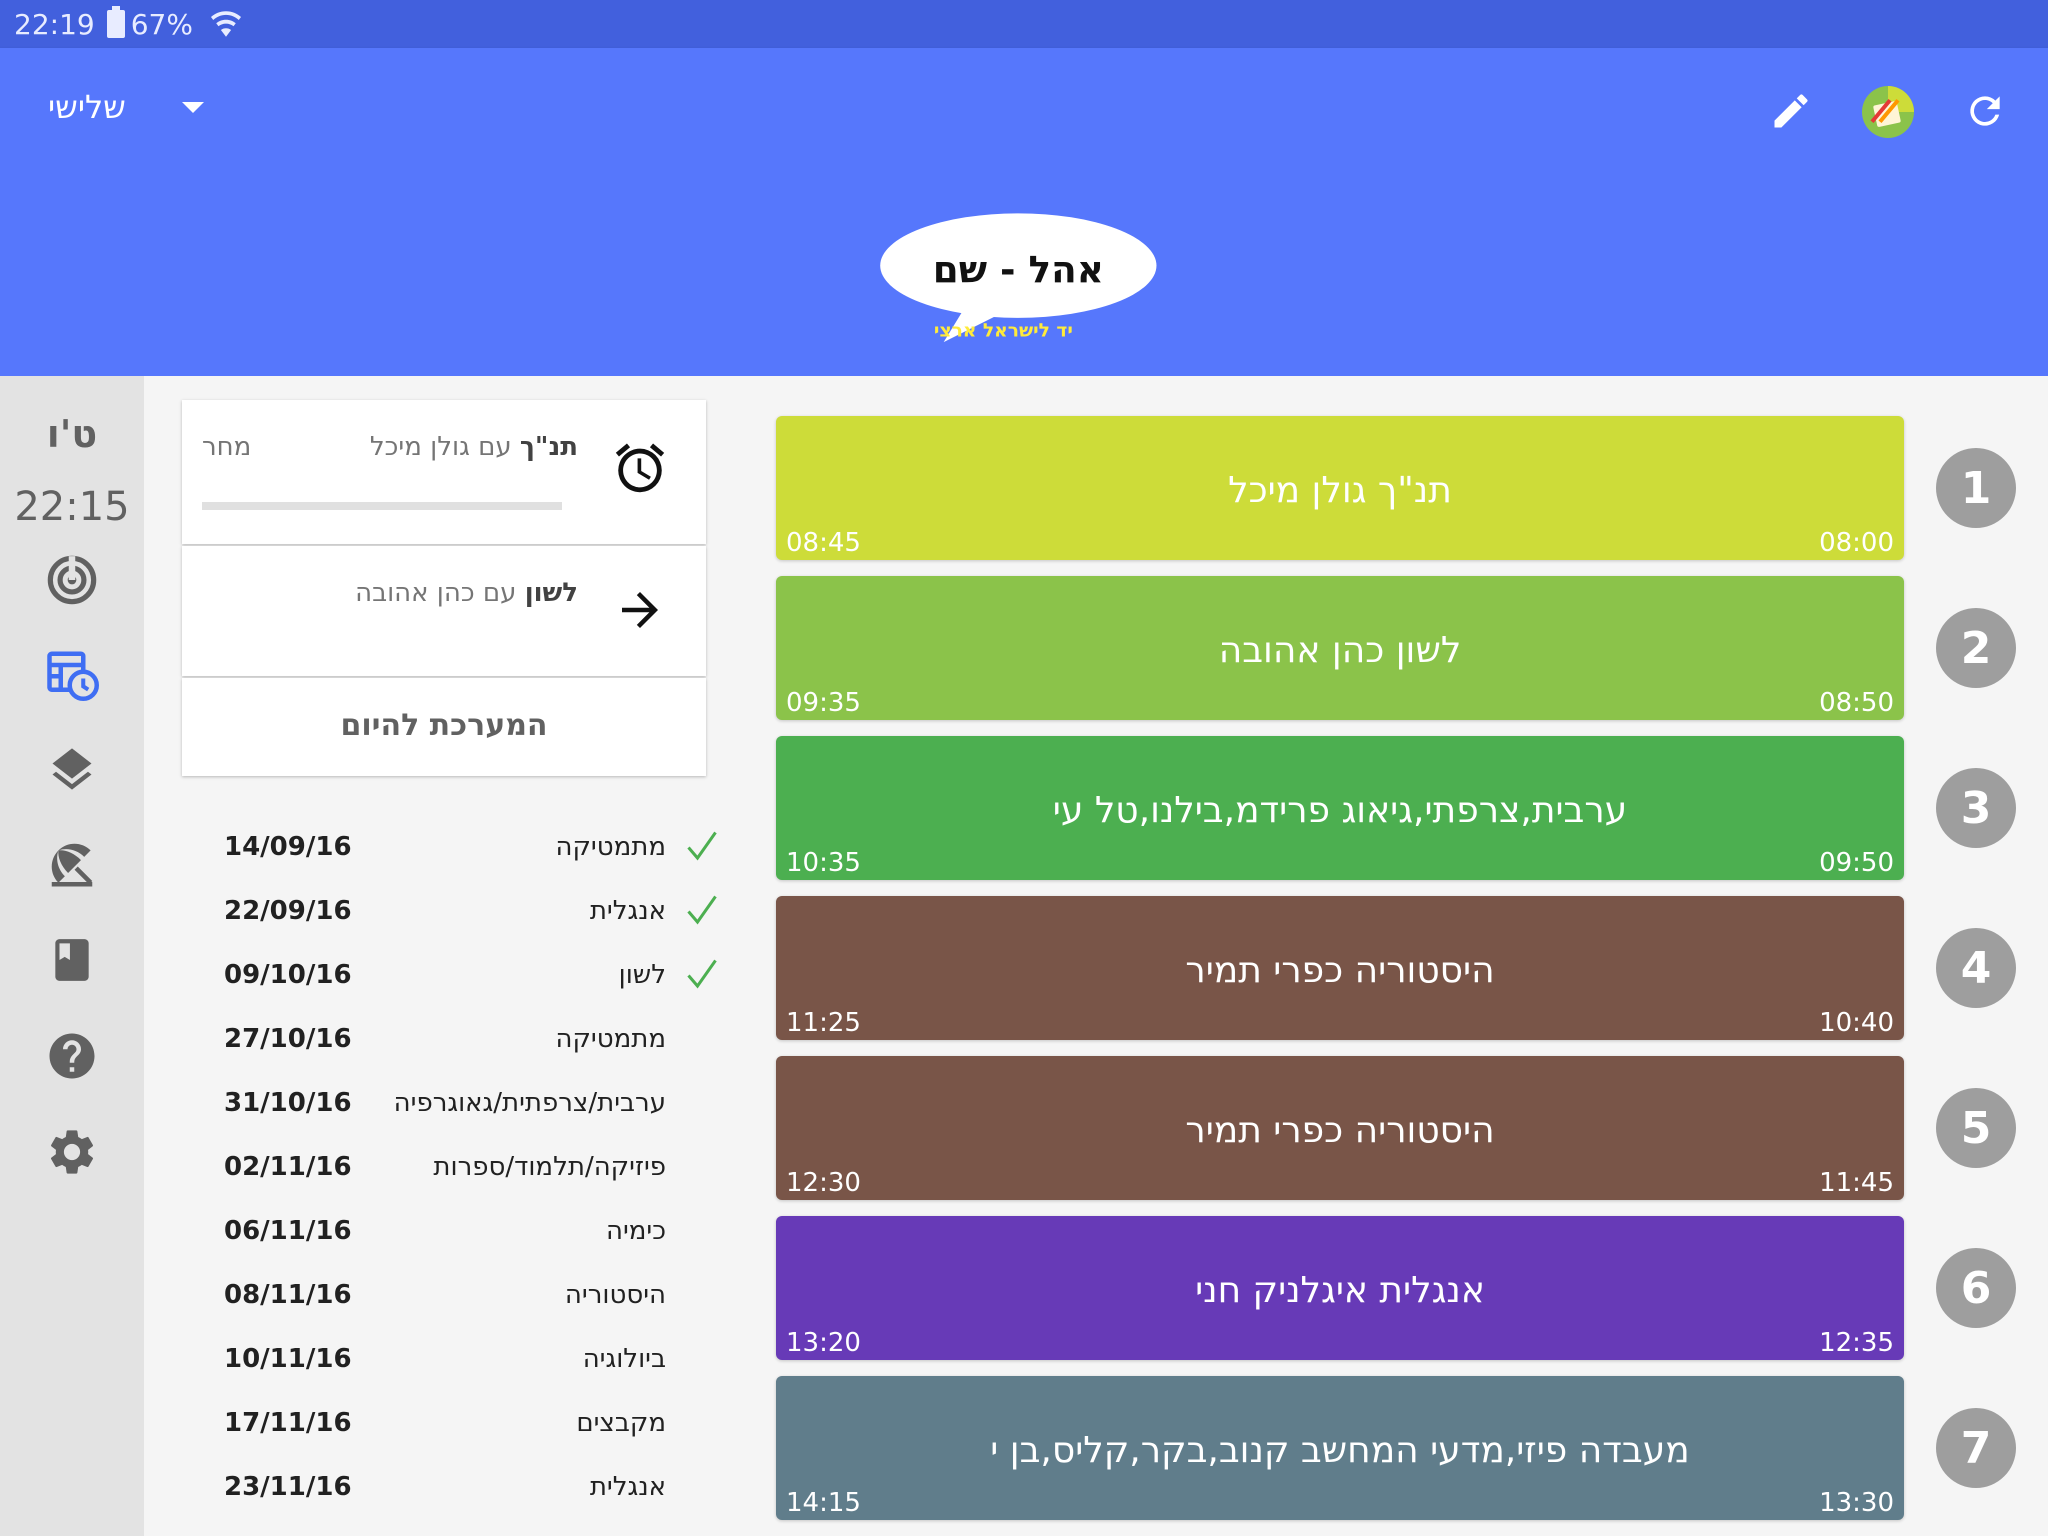  I want to click on lesson-end-time: 10:35, so click(823, 863).